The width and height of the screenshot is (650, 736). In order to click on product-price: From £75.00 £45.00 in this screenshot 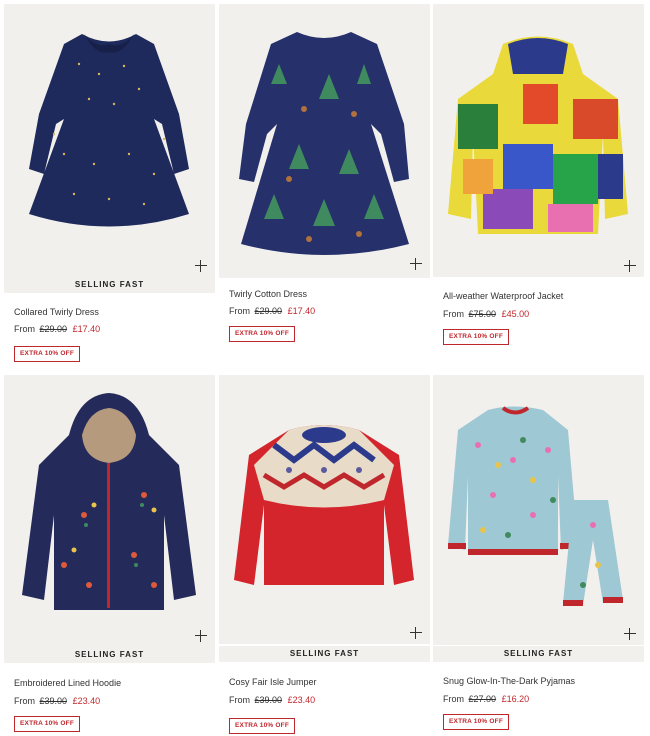, I will do `click(486, 314)`.